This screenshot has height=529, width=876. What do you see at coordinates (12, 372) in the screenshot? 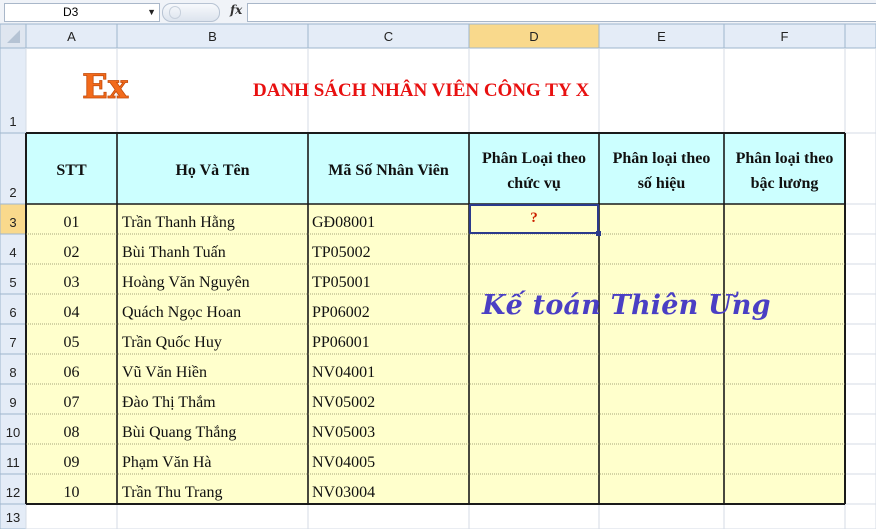
I see `row-header-label: 8` at bounding box center [12, 372].